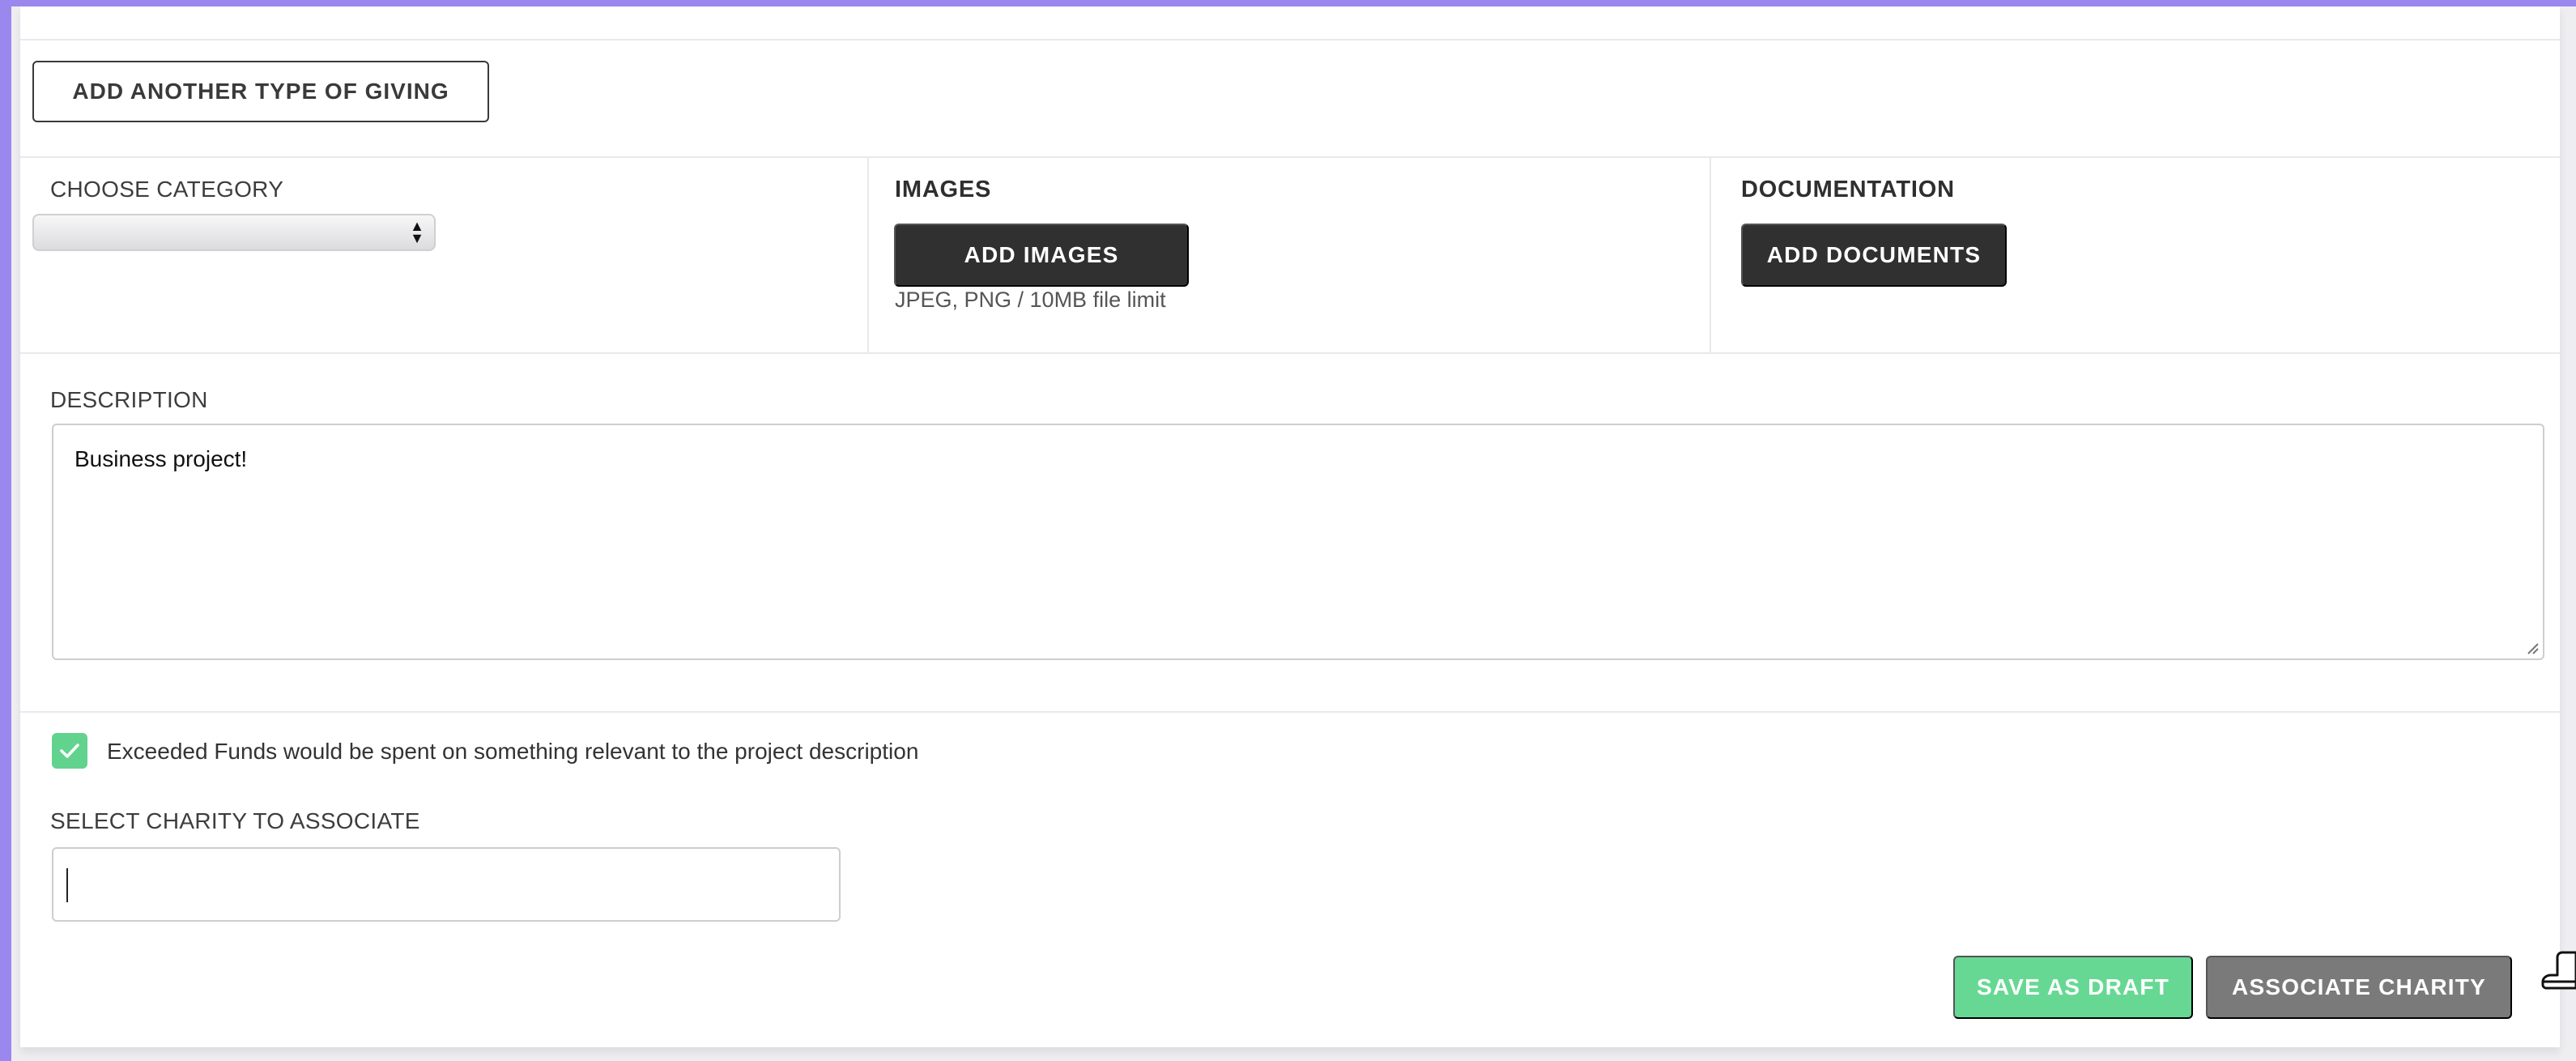 The image size is (2576, 1061). Describe the element at coordinates (2359, 987) in the screenshot. I see `associate-charity-button: ASSOCIATE CHARITY` at that location.